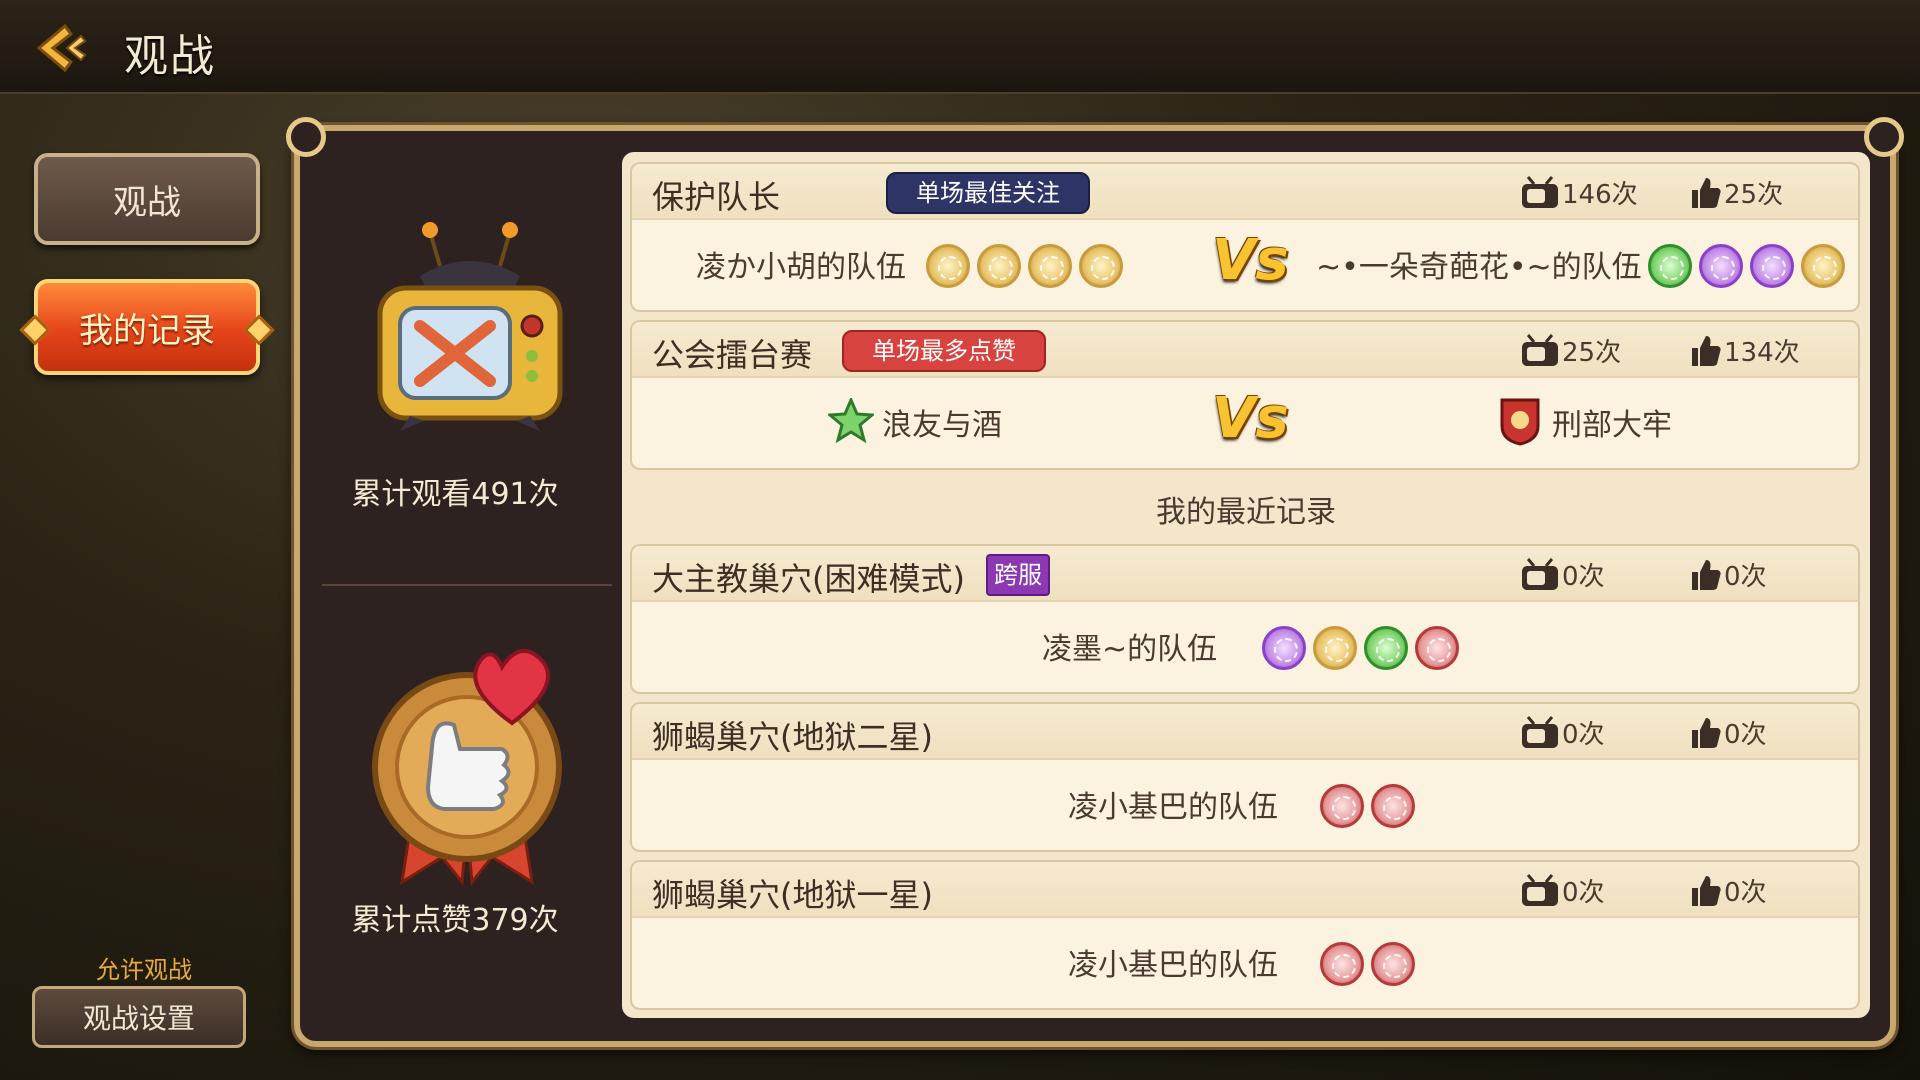 The width and height of the screenshot is (1920, 1080). I want to click on spectate-settings-label: 观战设置, so click(138, 1018).